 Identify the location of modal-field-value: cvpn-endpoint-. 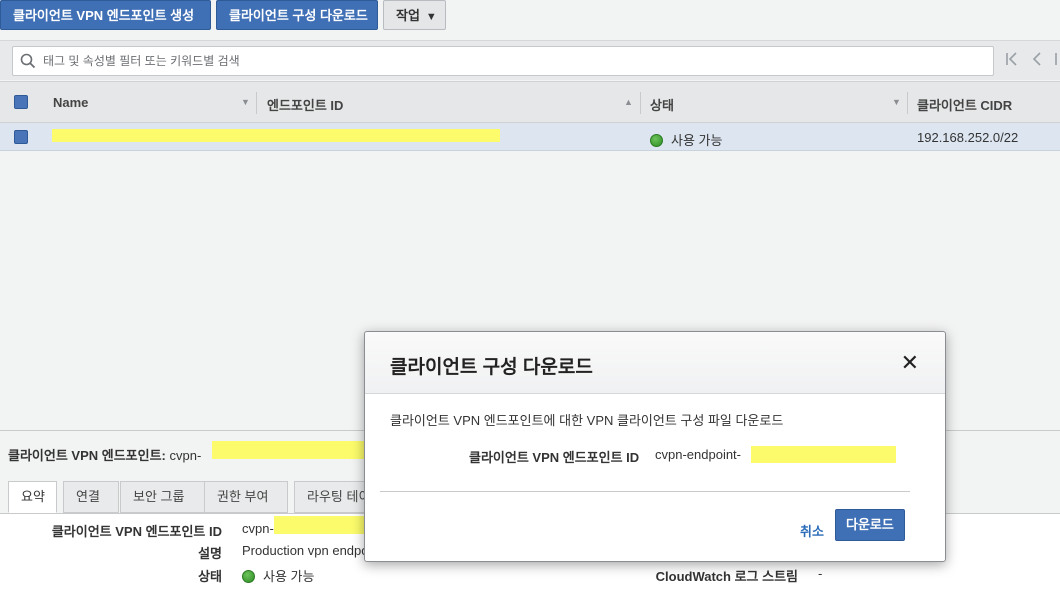
(698, 454).